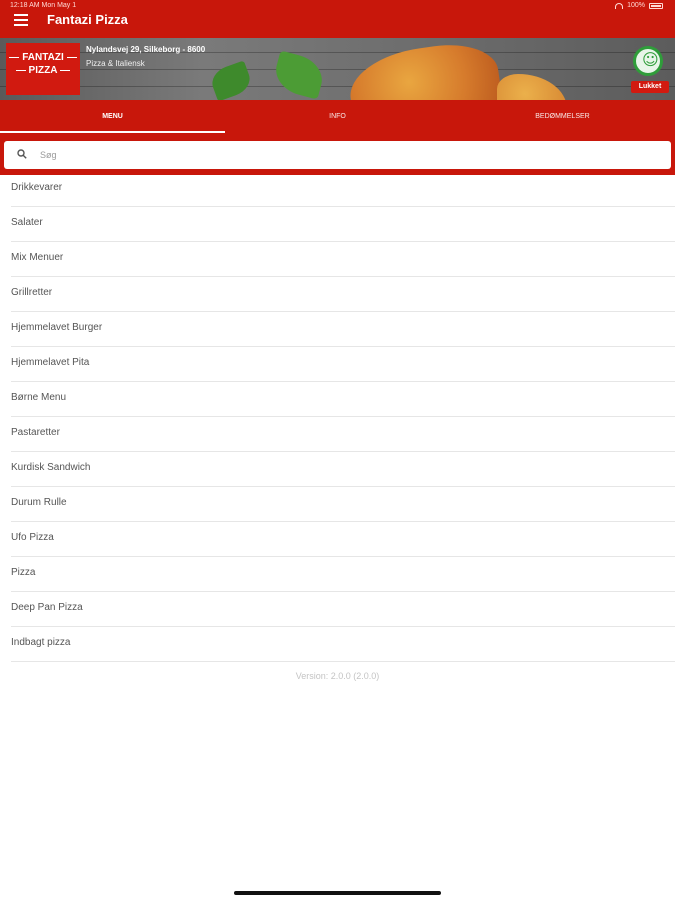 This screenshot has width=675, height=900. Describe the element at coordinates (343, 259) in the screenshot. I see `menu-category-item: Mix Menuer` at that location.